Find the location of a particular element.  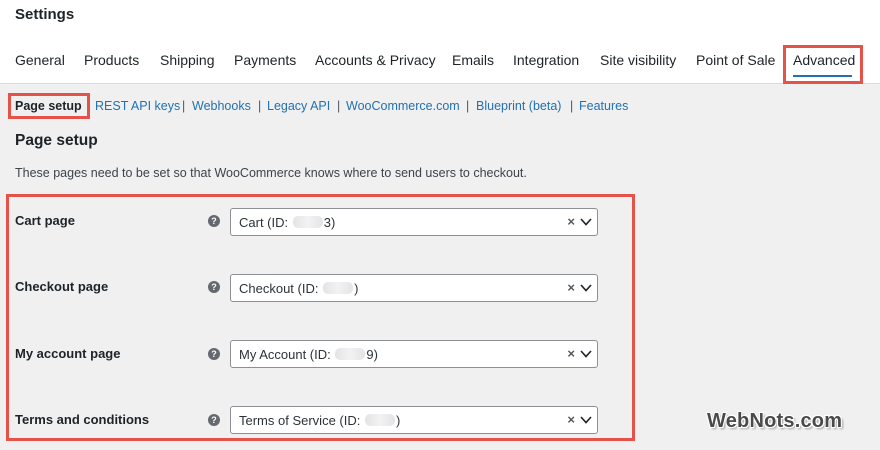

my-account-page-value: My Account (ID: 9) is located at coordinates (308, 354).